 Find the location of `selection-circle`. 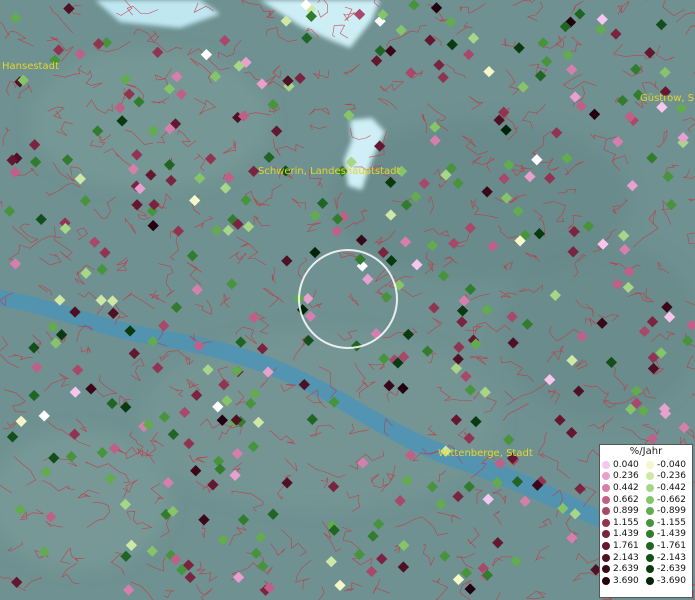

selection-circle is located at coordinates (348, 299).